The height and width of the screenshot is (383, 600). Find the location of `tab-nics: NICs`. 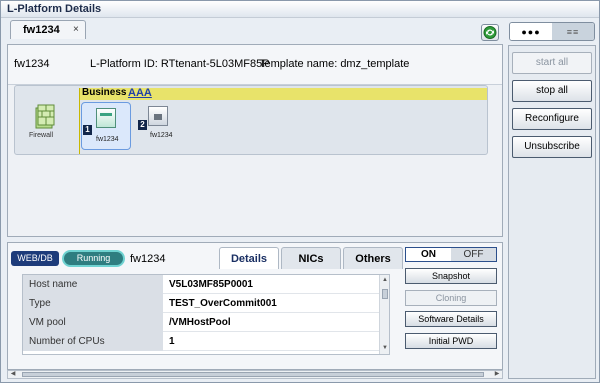

tab-nics: NICs is located at coordinates (311, 258).